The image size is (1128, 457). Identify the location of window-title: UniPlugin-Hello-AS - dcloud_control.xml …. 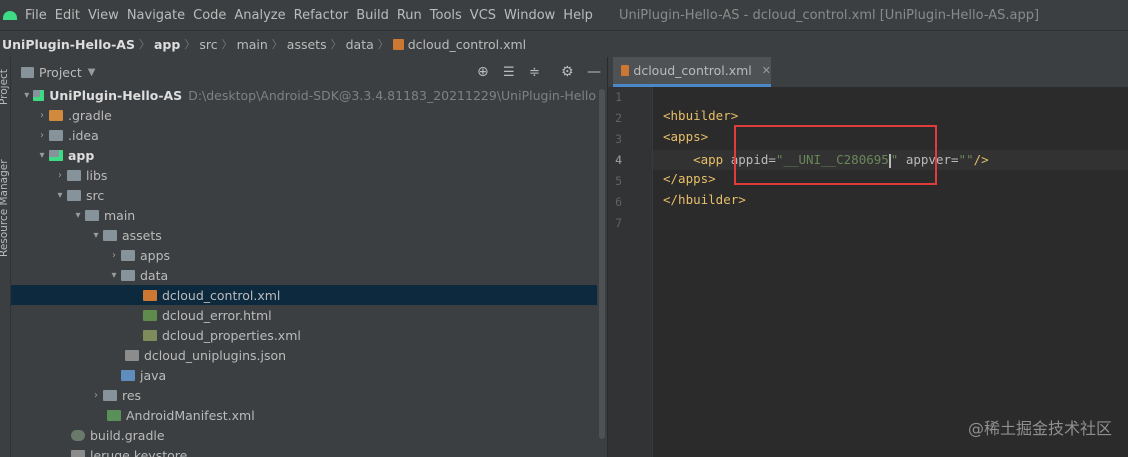
(829, 15).